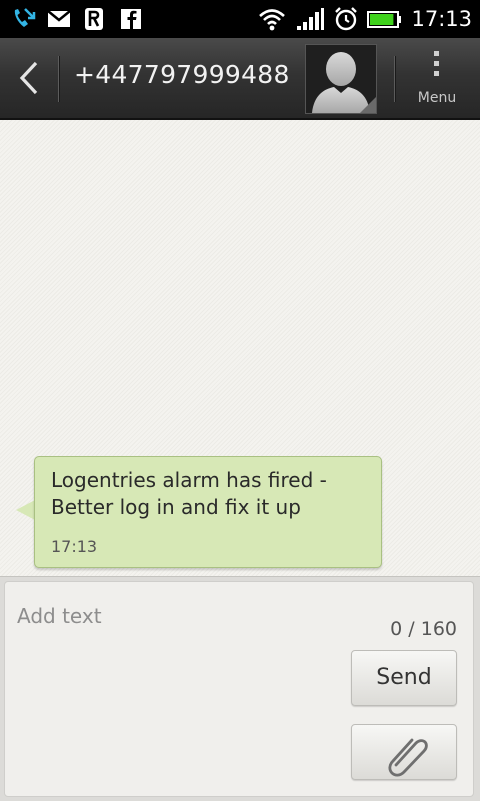 This screenshot has height=801, width=480. Describe the element at coordinates (364, 19) in the screenshot. I see `system-icons: 17:13` at that location.